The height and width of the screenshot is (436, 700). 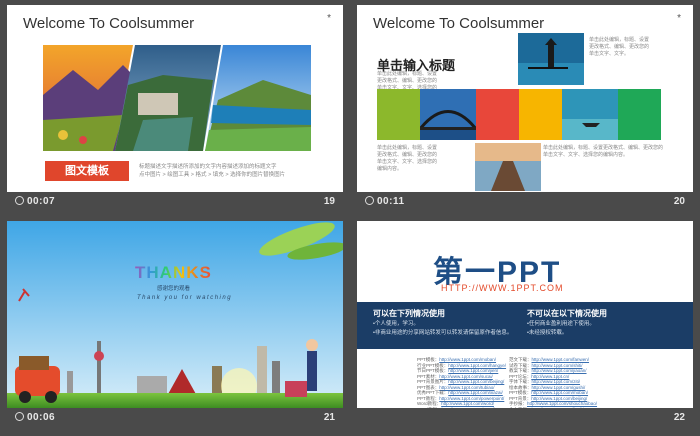 I want to click on resource-link: http://www.1ppt.cn/, so click(x=550, y=376).